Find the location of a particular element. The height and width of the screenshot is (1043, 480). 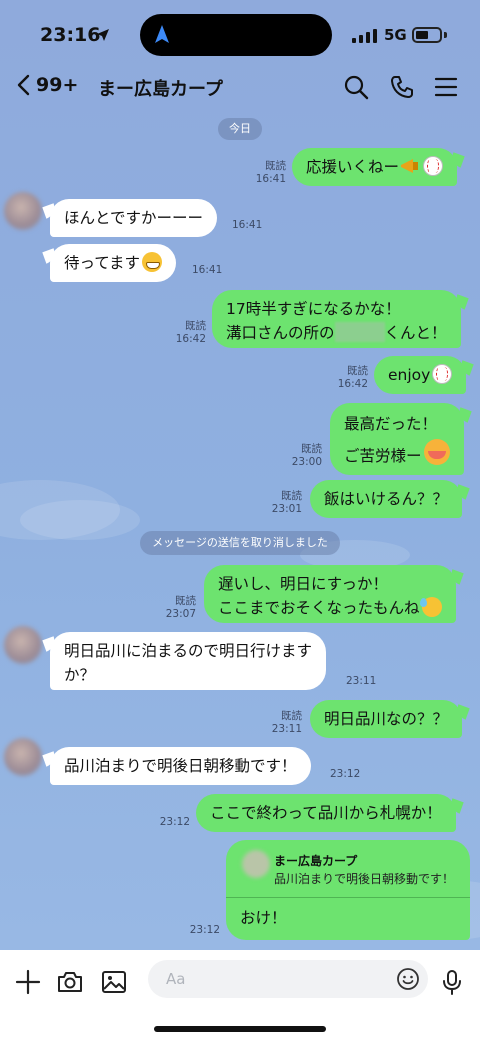

message-text: 明日品川なの？？ is located at coordinates (386, 719).